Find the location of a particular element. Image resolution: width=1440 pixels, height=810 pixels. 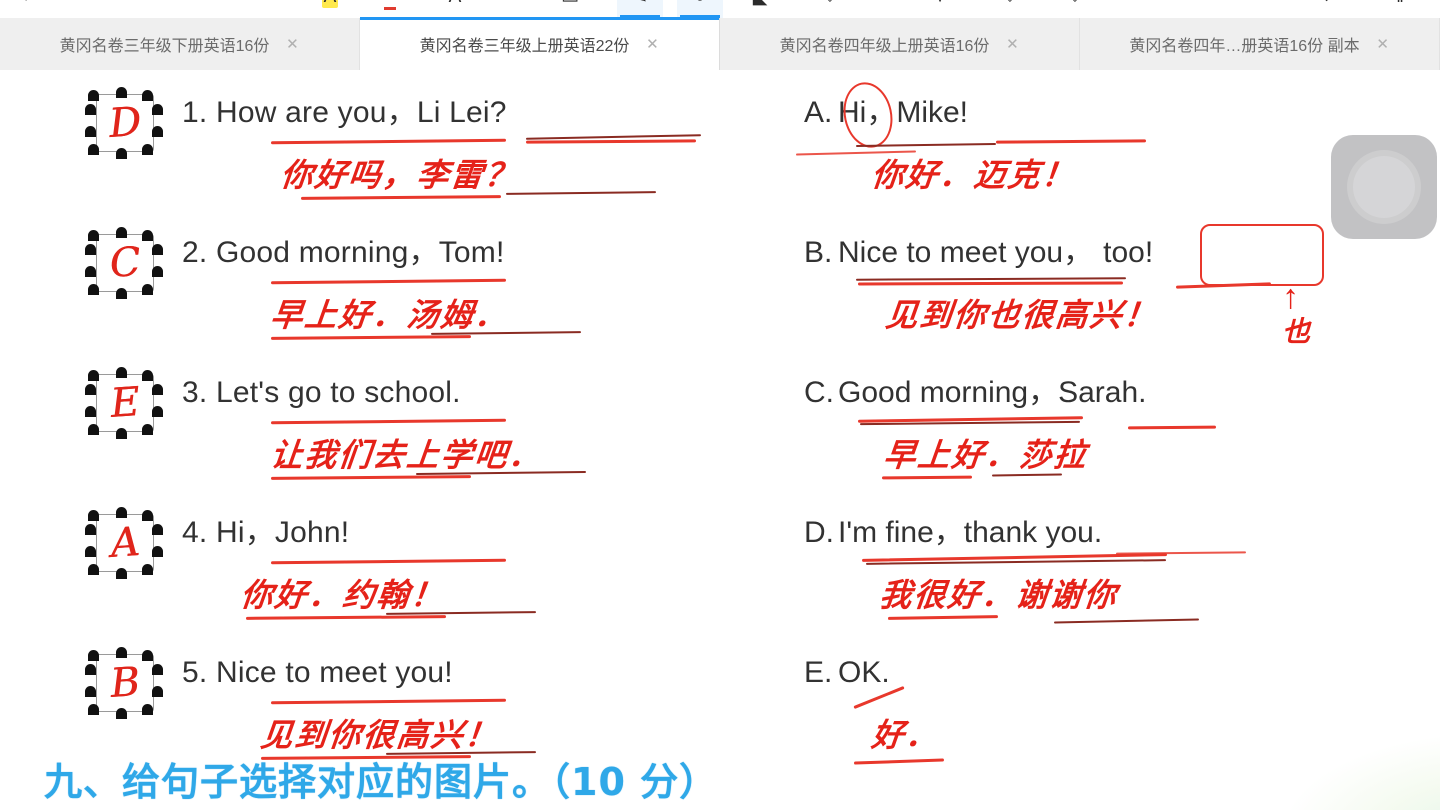

handwritten-chinese-translation: 你好．迈克！ is located at coordinates (973, 175).